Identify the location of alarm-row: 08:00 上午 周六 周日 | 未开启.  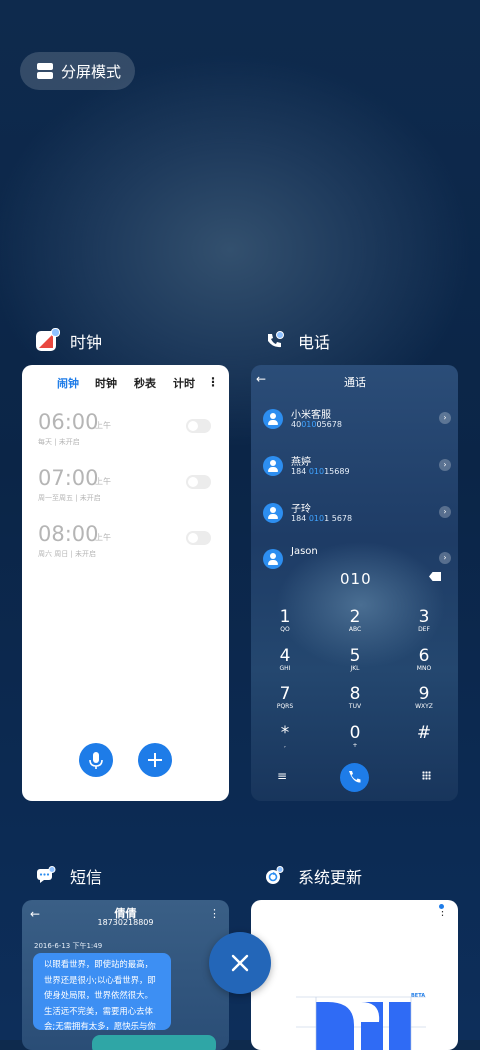
(128, 542).